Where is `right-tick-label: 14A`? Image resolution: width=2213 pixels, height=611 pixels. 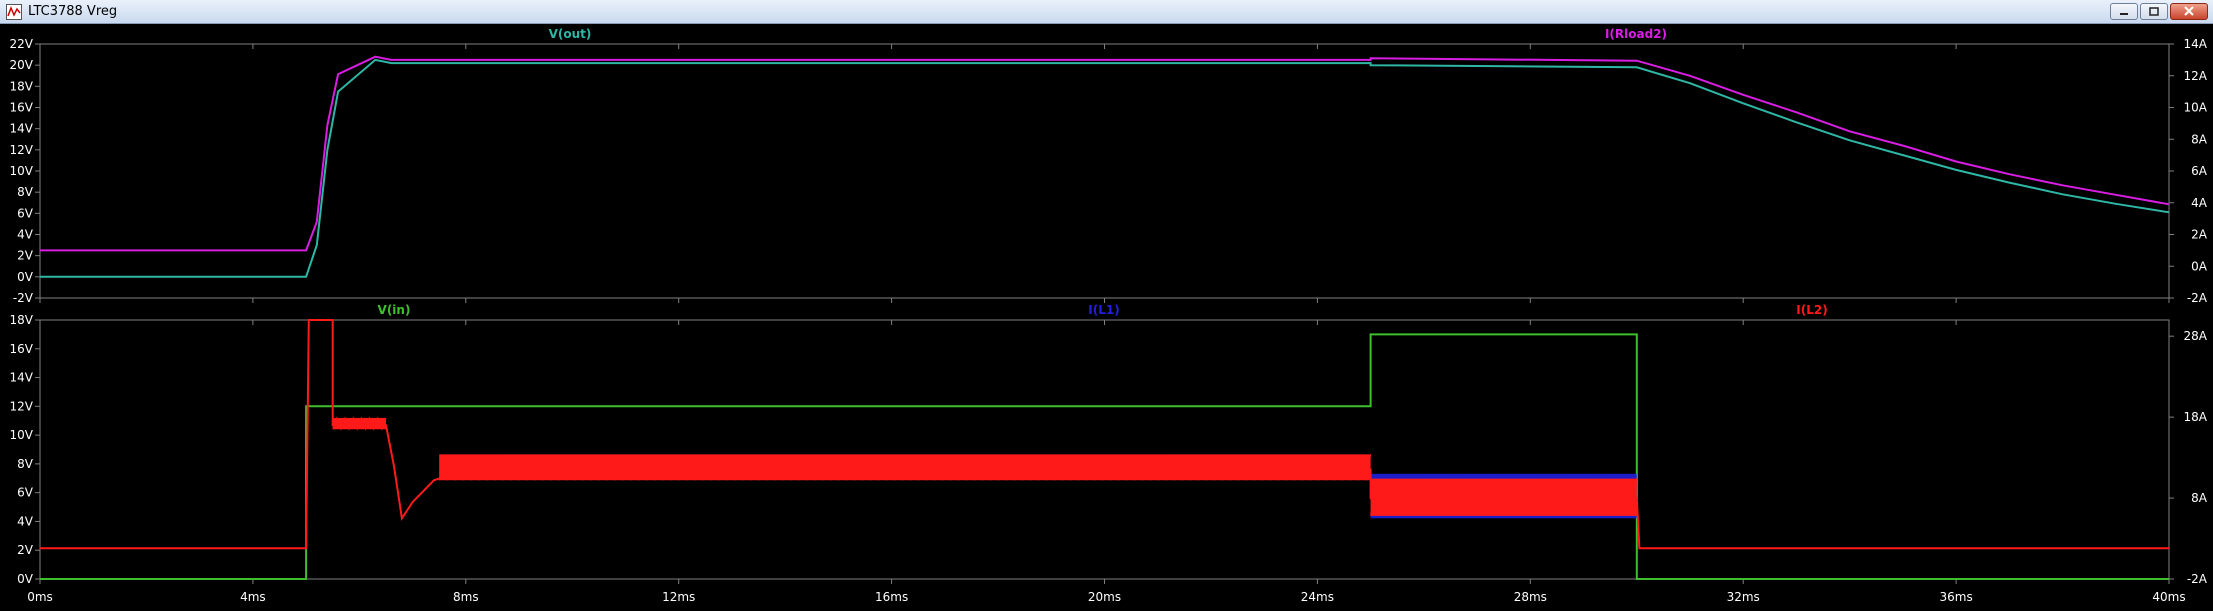
right-tick-label: 14A is located at coordinates (2196, 44).